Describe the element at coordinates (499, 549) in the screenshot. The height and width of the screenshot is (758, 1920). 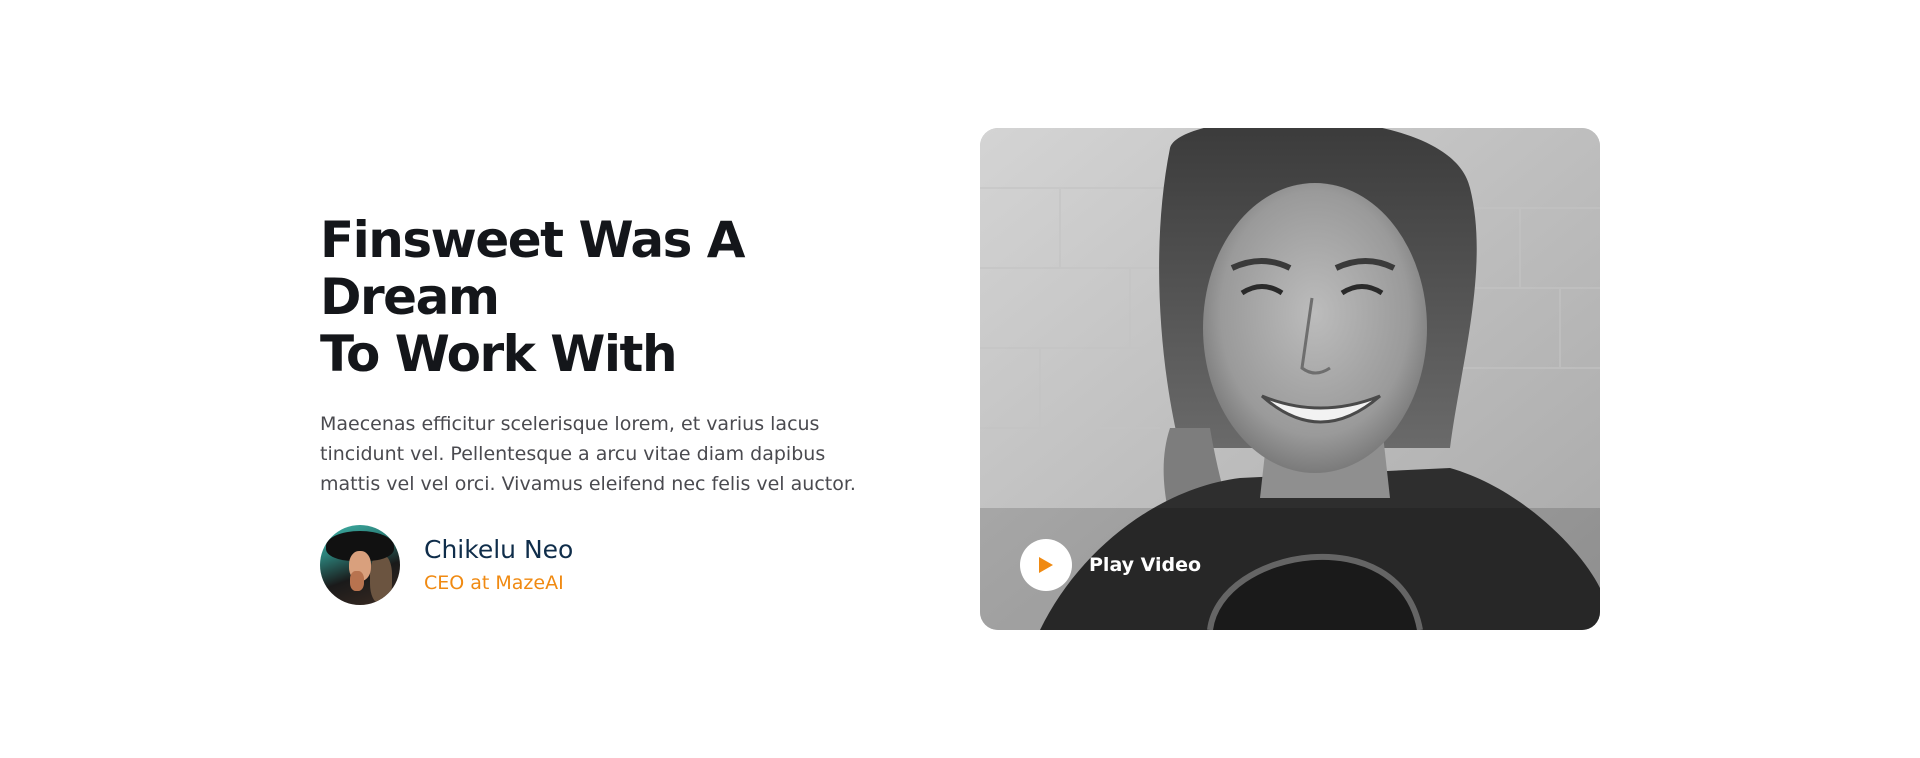
I see `author-name: Chikelu Neo` at that location.